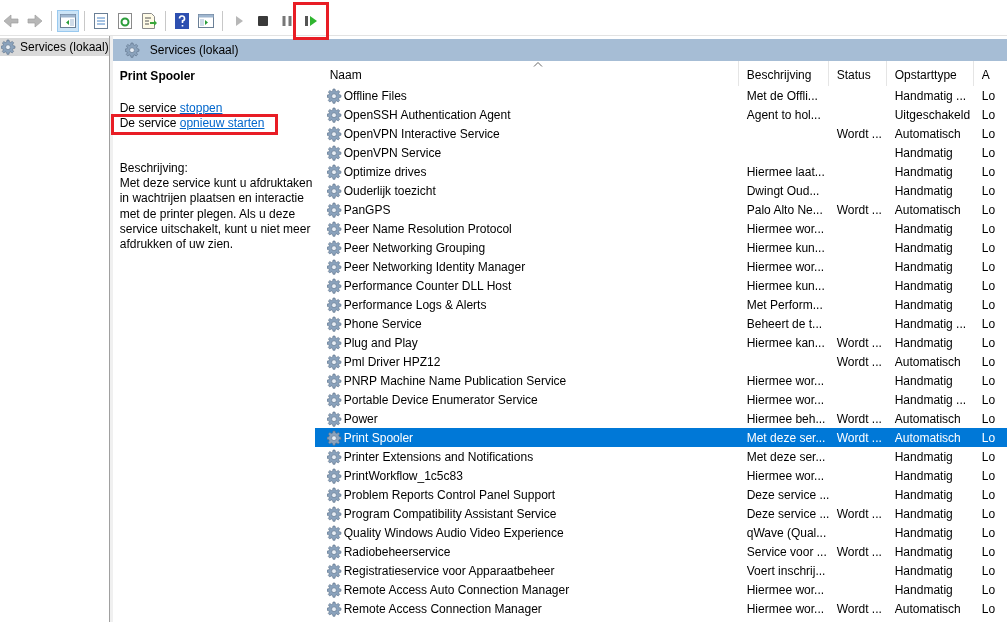 This screenshot has height=622, width=1007. Describe the element at coordinates (526, 73) in the screenshot. I see `column-header: Naam` at that location.